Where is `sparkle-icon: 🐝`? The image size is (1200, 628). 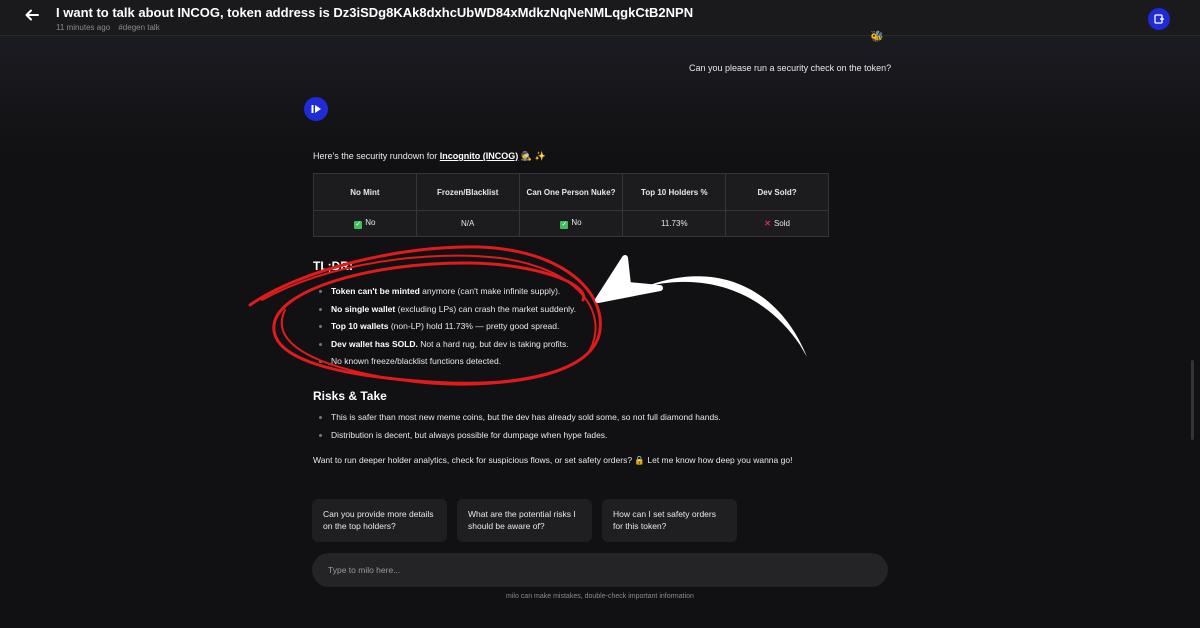 sparkle-icon: 🐝 is located at coordinates (877, 37).